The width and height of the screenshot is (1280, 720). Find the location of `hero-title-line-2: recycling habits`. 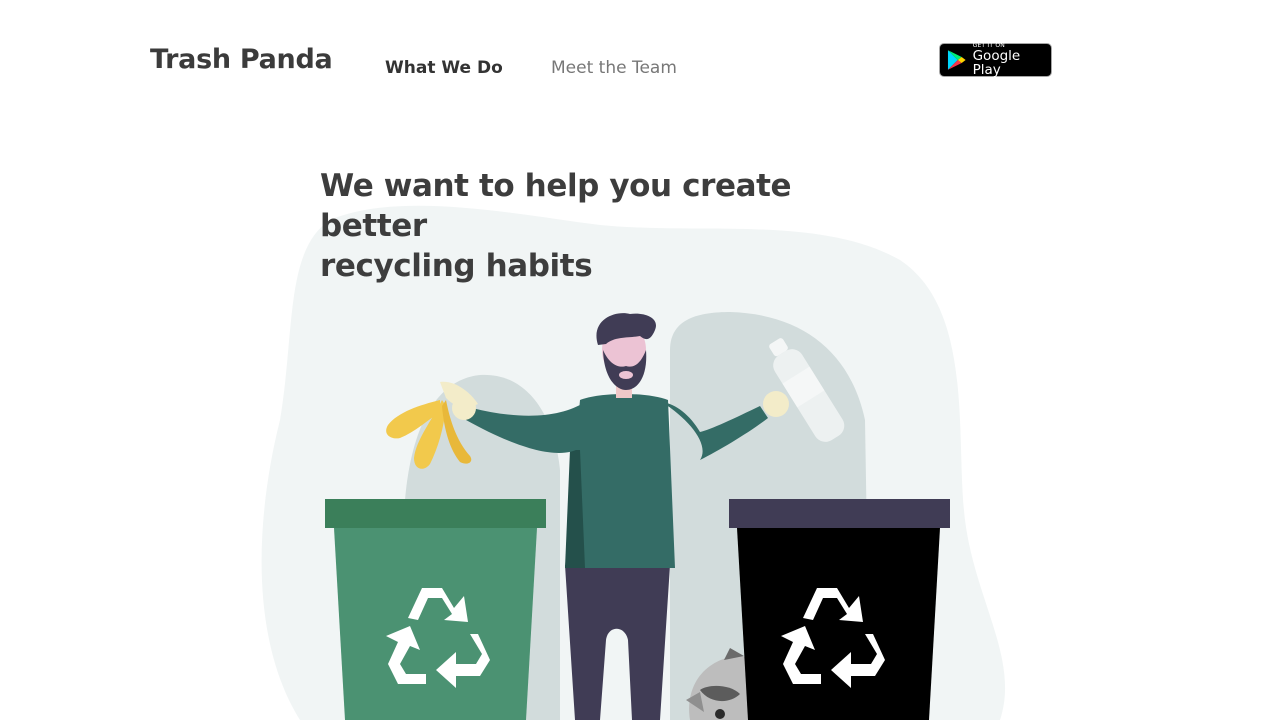

hero-title-line-2: recycling habits is located at coordinates (456, 266).